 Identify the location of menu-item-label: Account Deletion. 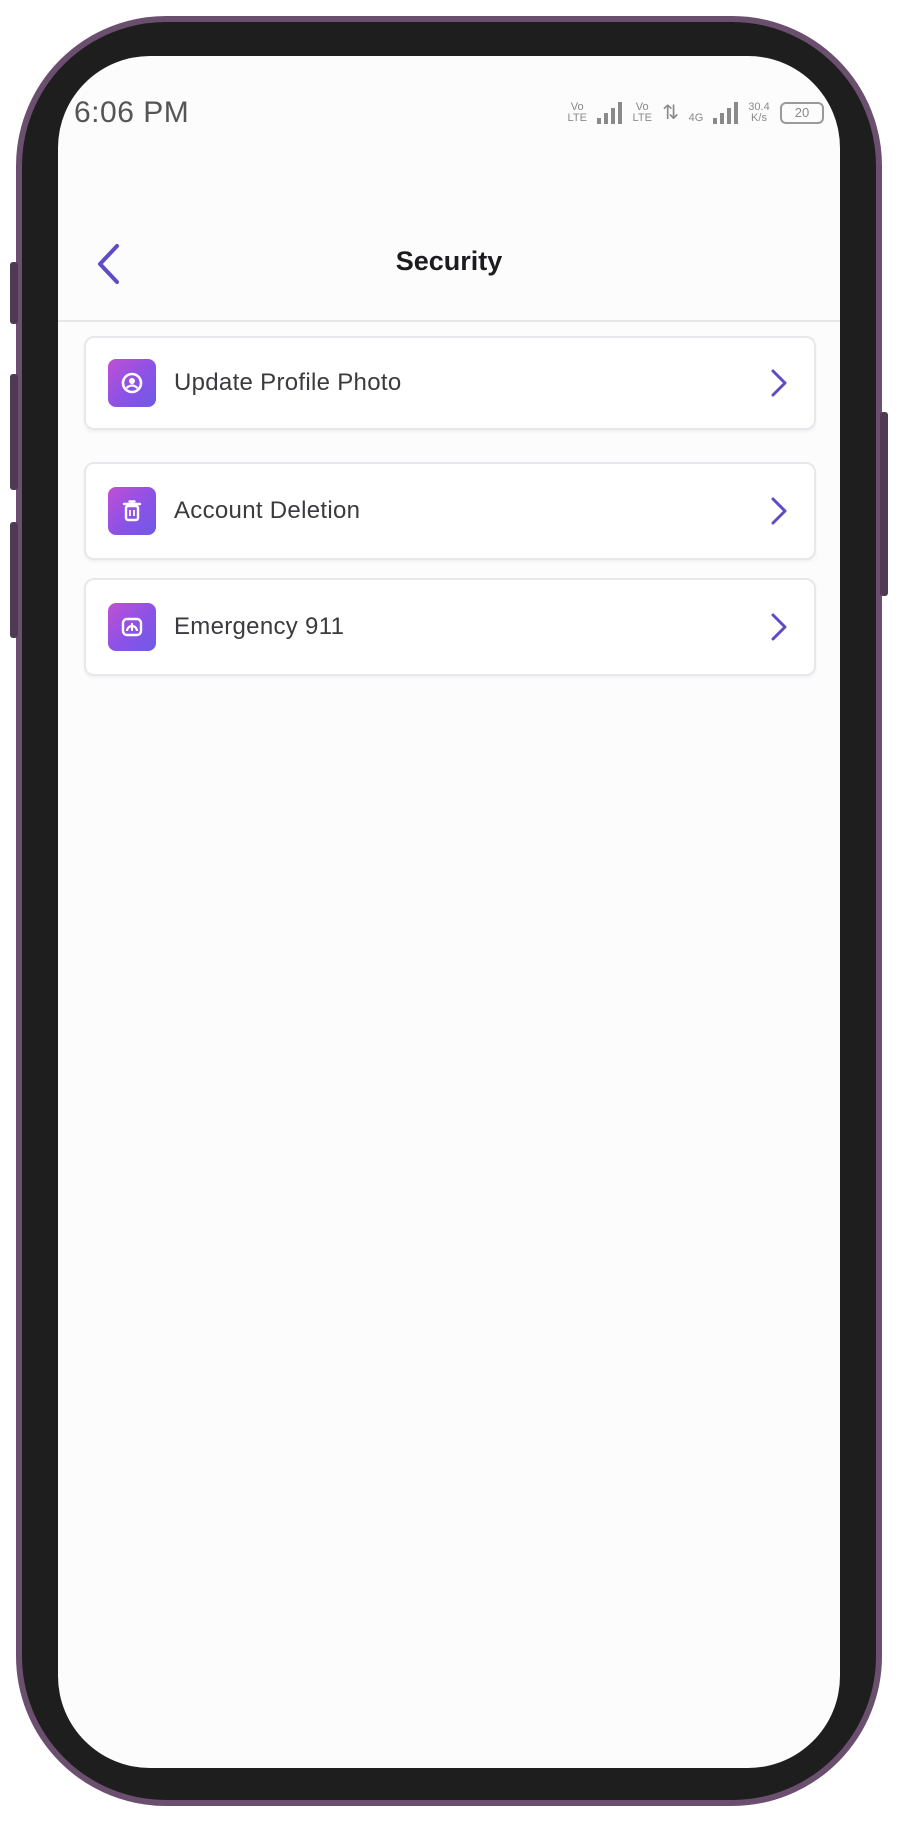
(267, 510).